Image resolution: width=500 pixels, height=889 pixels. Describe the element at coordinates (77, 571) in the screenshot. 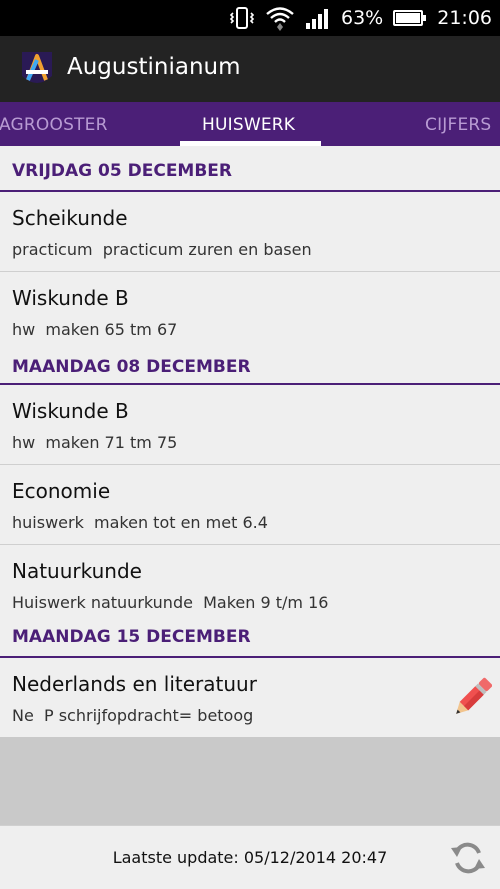

I see `item-title: Natuurkunde` at that location.